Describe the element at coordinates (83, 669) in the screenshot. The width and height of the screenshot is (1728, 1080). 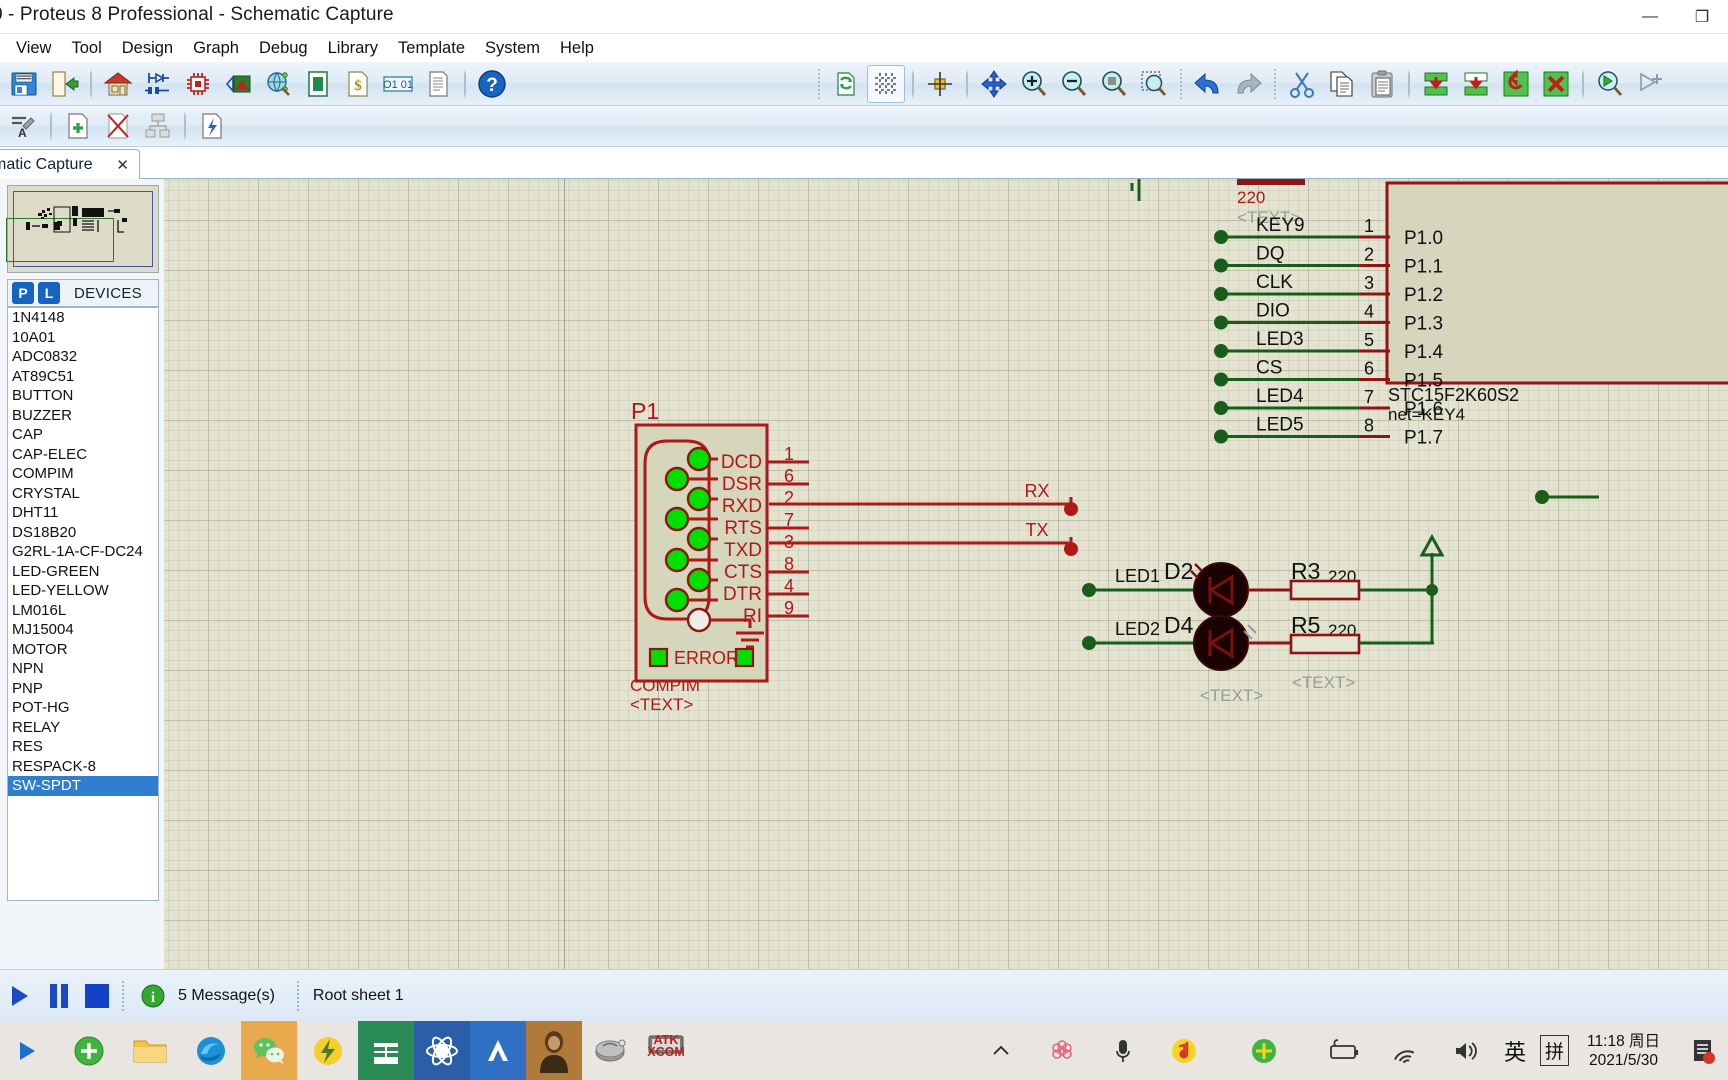
I see `device-list-item: NPN` at that location.